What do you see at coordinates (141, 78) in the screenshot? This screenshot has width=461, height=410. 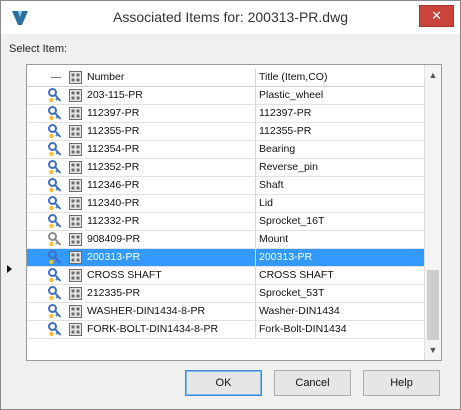 I see `column-header-number: — Number` at bounding box center [141, 78].